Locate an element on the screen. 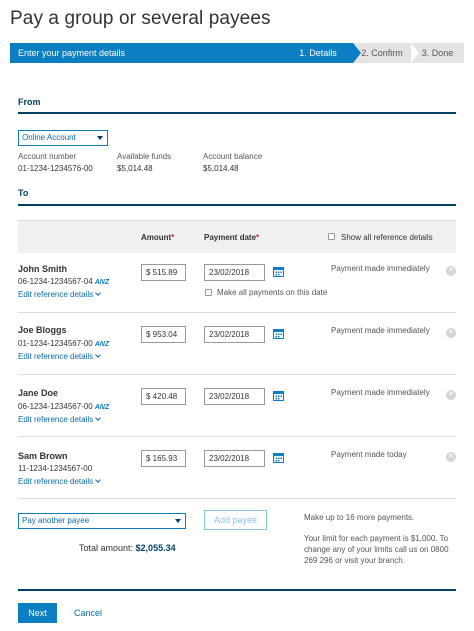 The height and width of the screenshot is (631, 474). footer-divider is located at coordinates (237, 590).